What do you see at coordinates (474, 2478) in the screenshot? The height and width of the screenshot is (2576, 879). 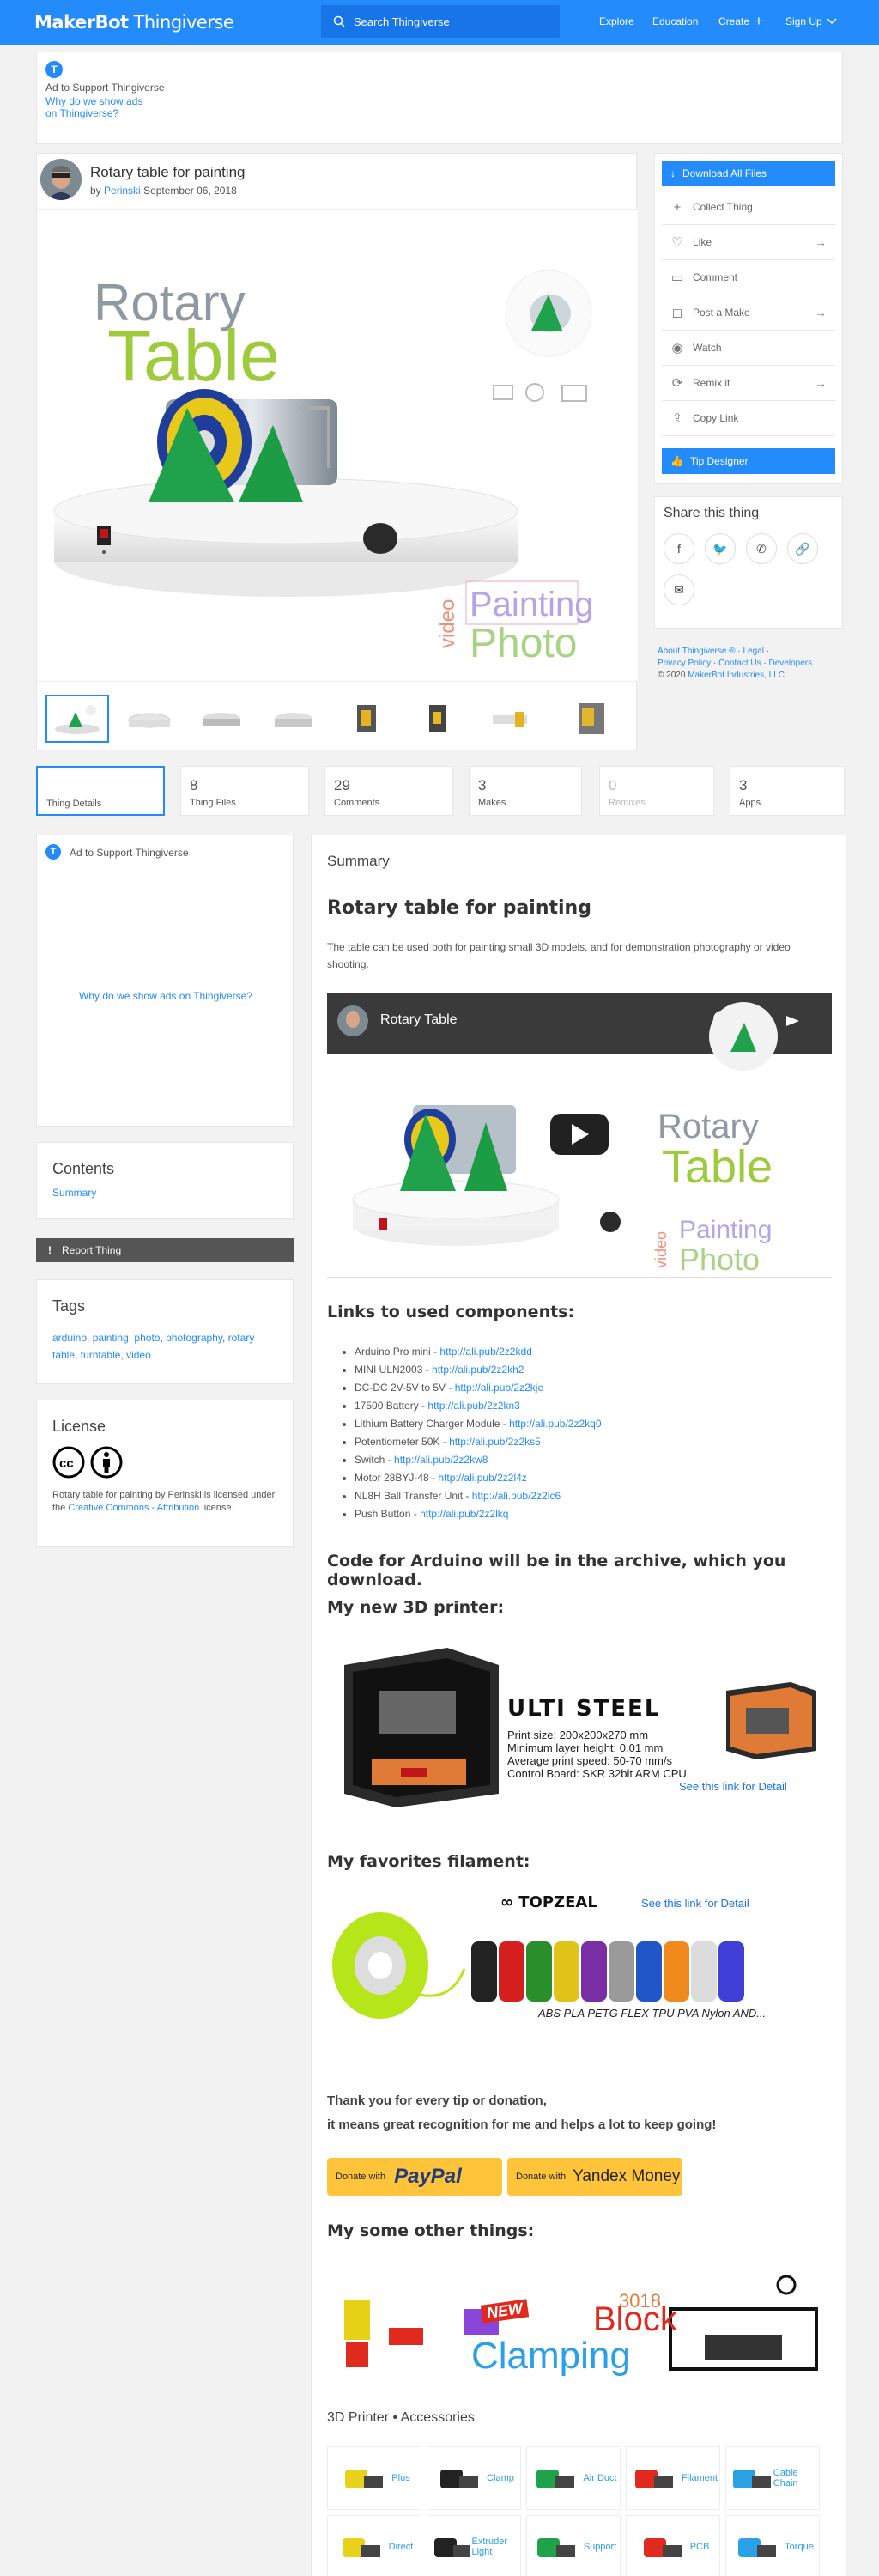 I see `accessory-thumbnail: Clamp` at bounding box center [474, 2478].